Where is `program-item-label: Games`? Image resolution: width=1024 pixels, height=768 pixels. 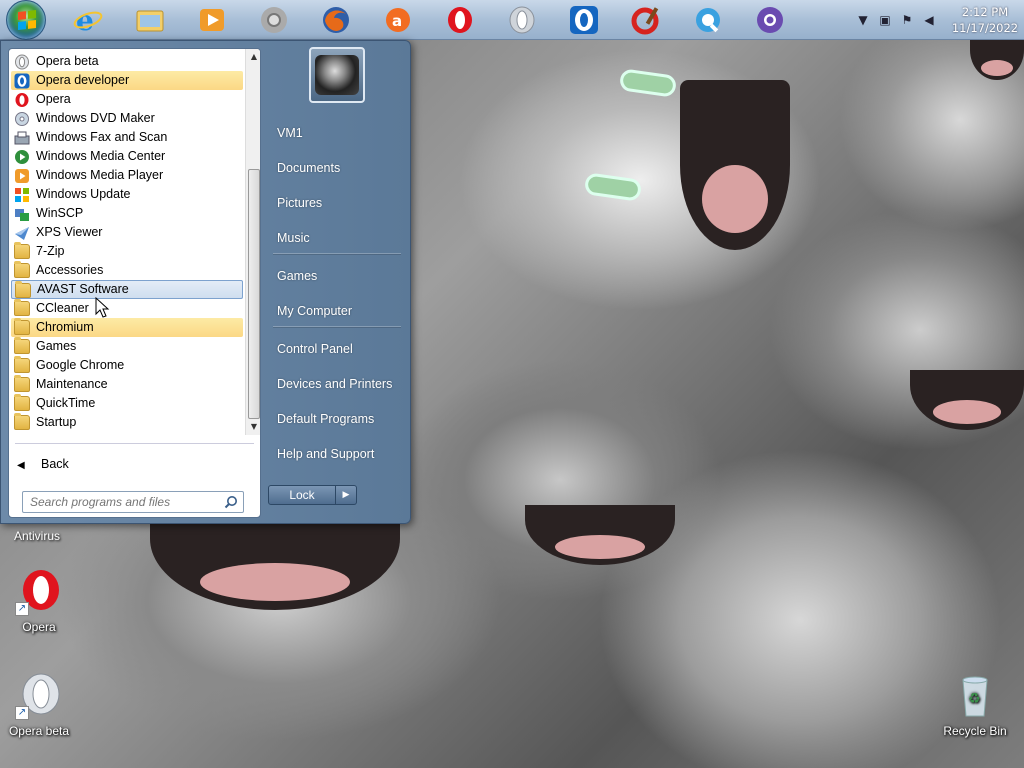
program-item-label: Games is located at coordinates (56, 346).